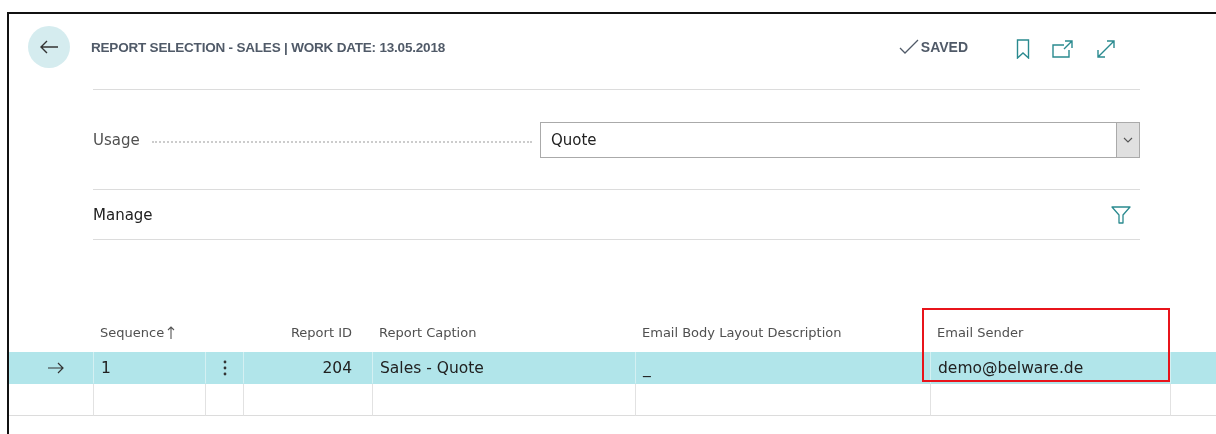 The width and height of the screenshot is (1216, 434). What do you see at coordinates (132, 332) in the screenshot?
I see `column-header: Sequence` at bounding box center [132, 332].